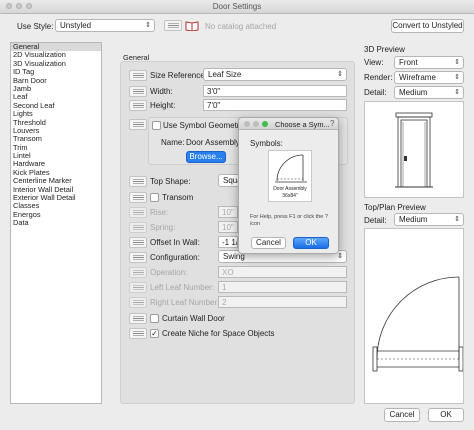 The image size is (474, 430). I want to click on curtain-wall-style-icon, so click(138, 318).